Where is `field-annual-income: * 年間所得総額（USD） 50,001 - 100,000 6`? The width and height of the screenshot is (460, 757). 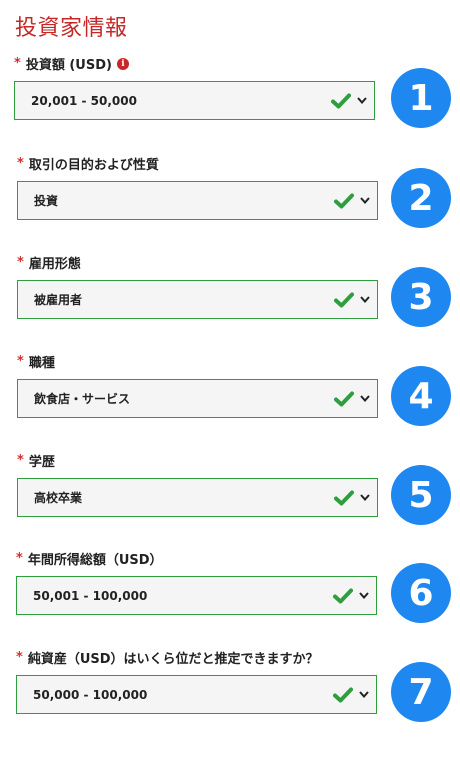 field-annual-income: * 年間所得総額（USD） 50,001 - 100,000 6 is located at coordinates (238, 594).